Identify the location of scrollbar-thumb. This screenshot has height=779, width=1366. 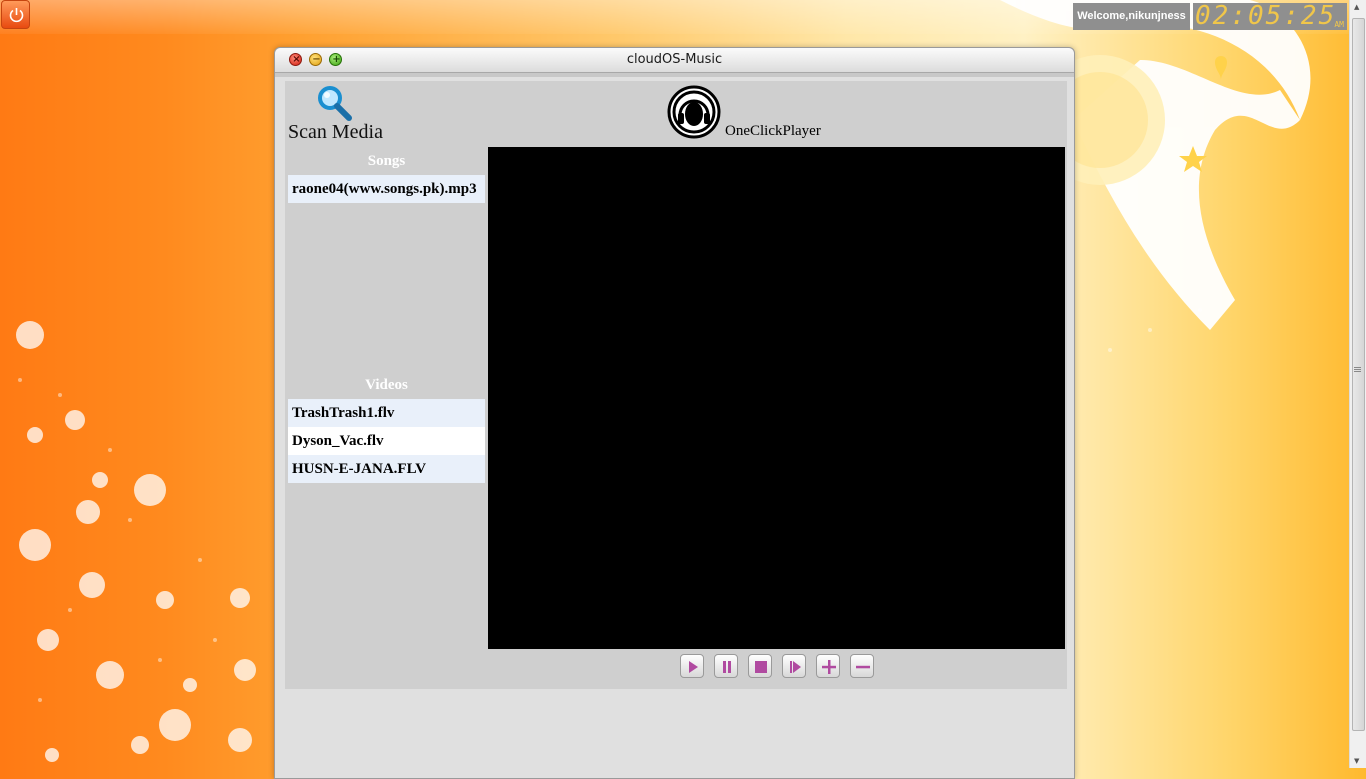
(1358, 374).